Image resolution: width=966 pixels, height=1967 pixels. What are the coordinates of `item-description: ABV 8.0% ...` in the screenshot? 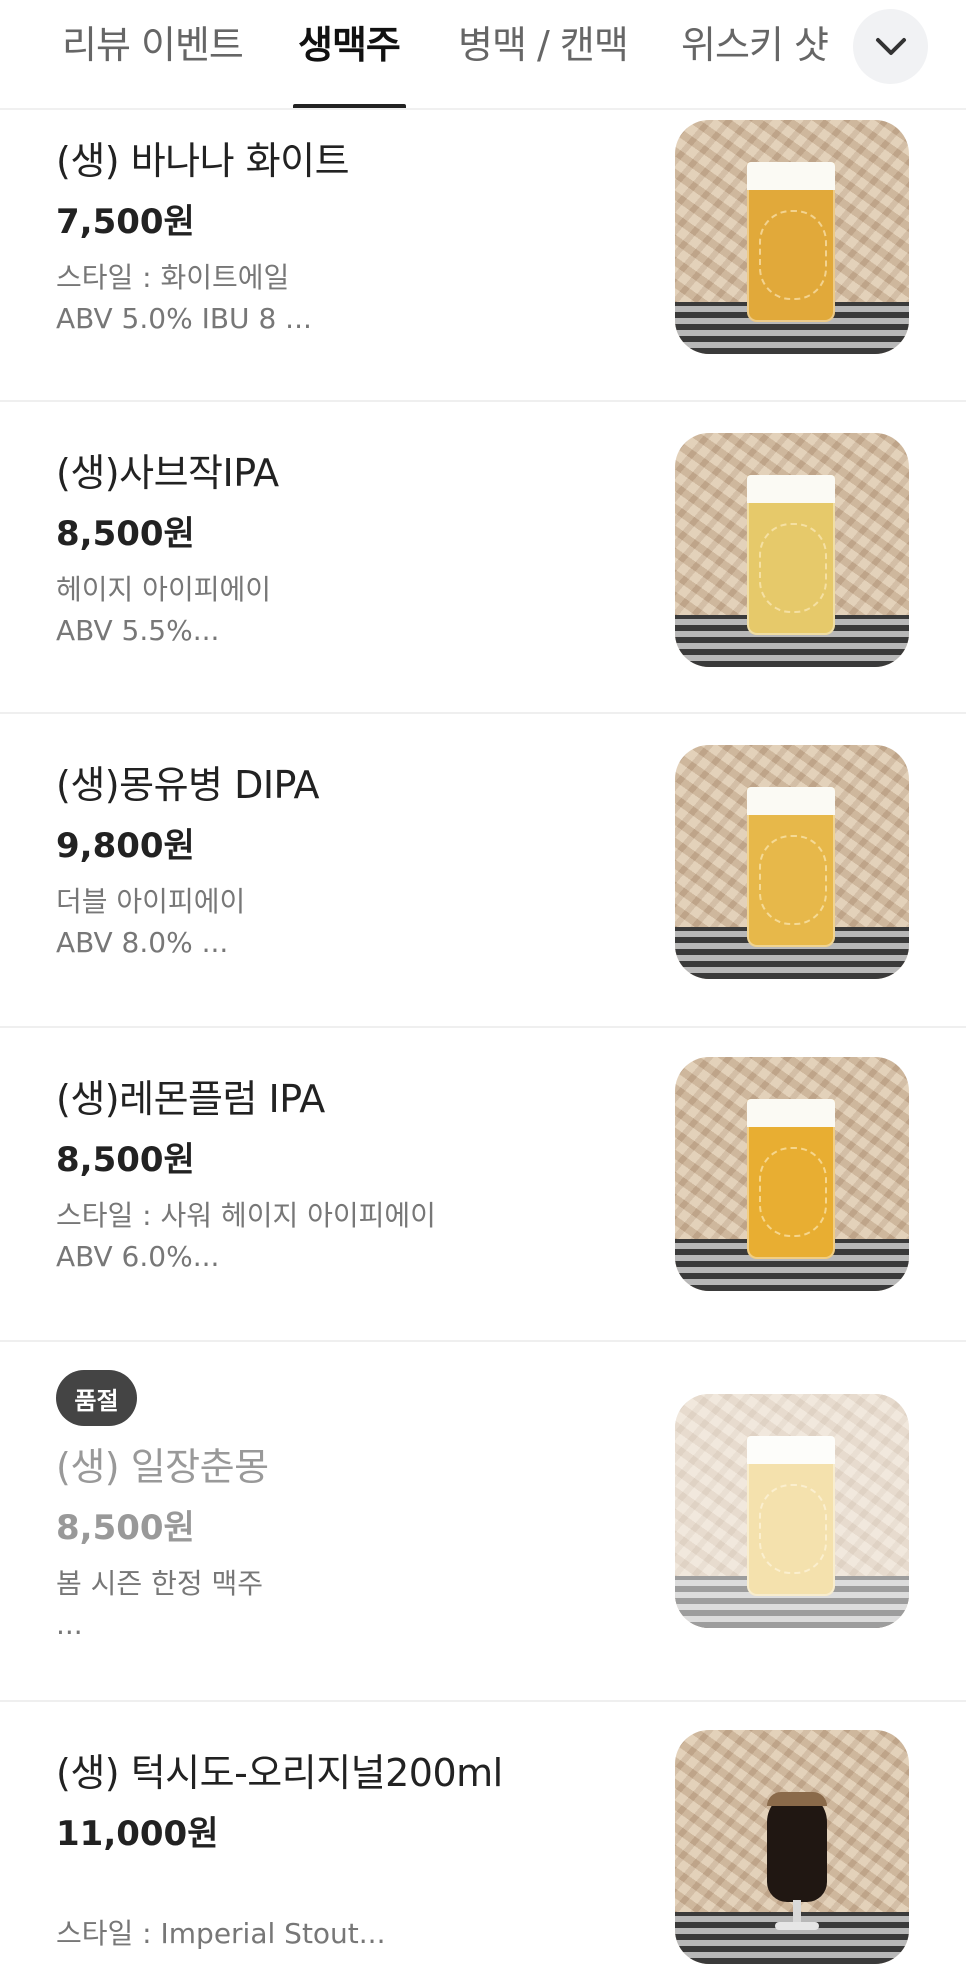 It's located at (142, 942).